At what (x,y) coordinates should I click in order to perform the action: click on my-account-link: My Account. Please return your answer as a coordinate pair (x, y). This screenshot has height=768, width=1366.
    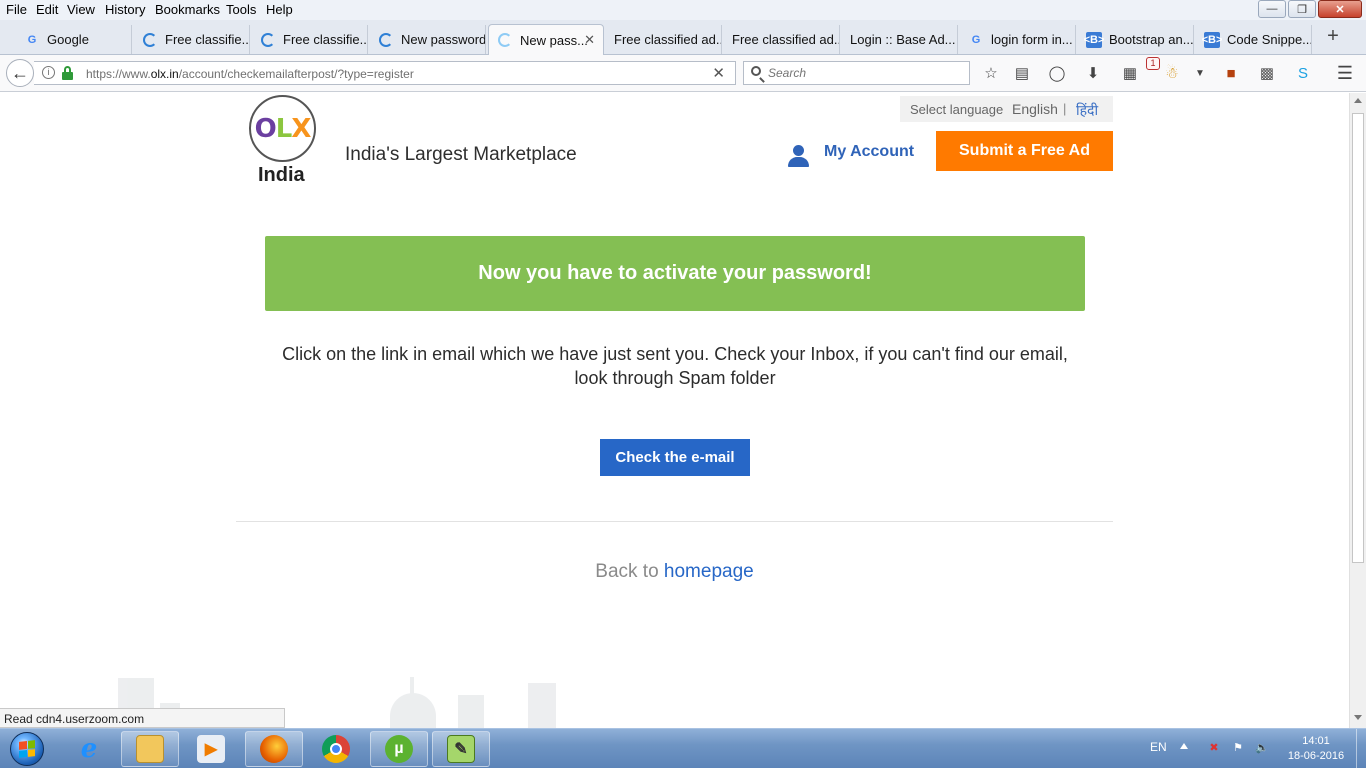
    Looking at the image, I should click on (869, 152).